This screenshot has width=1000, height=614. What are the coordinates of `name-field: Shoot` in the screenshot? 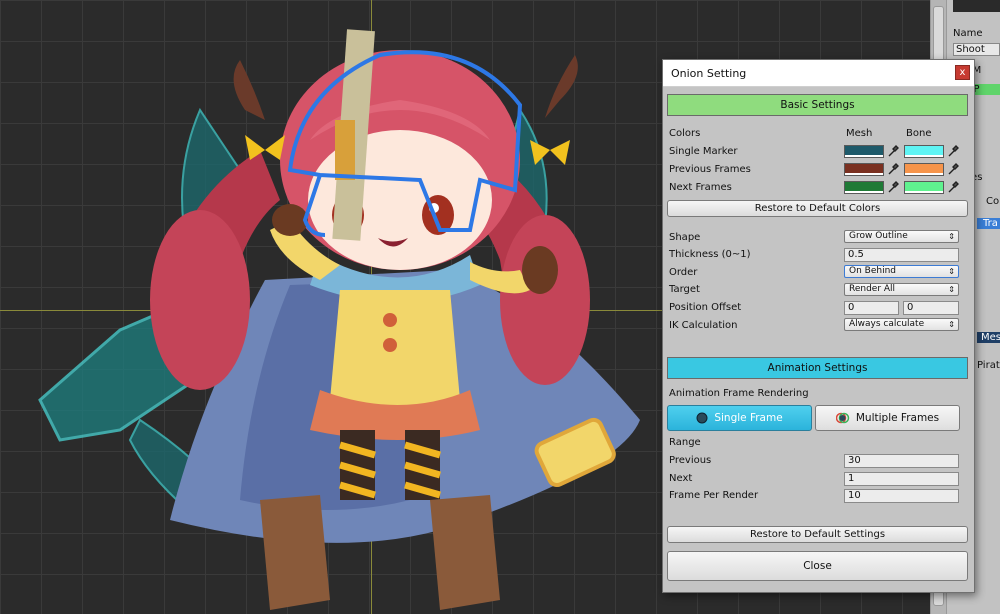 It's located at (976, 49).